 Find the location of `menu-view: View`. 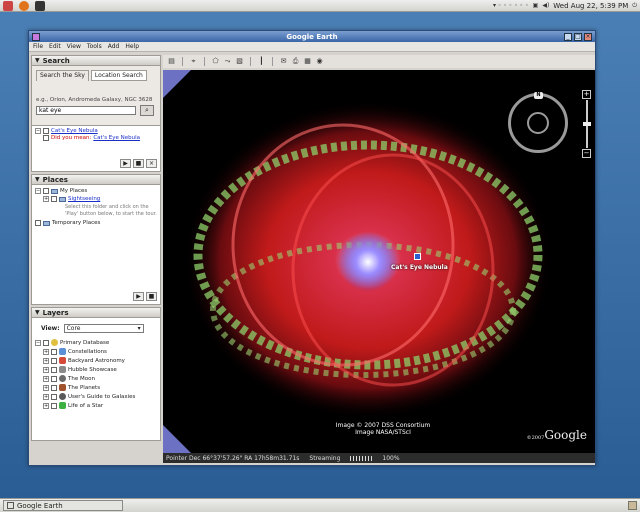

menu-view: View is located at coordinates (74, 46).